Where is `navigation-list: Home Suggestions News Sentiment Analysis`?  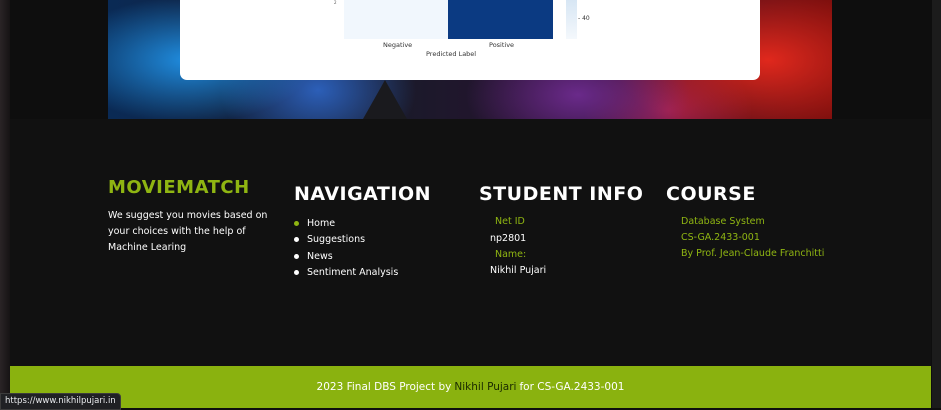 navigation-list: Home Suggestions News Sentiment Analysis is located at coordinates (346, 248).